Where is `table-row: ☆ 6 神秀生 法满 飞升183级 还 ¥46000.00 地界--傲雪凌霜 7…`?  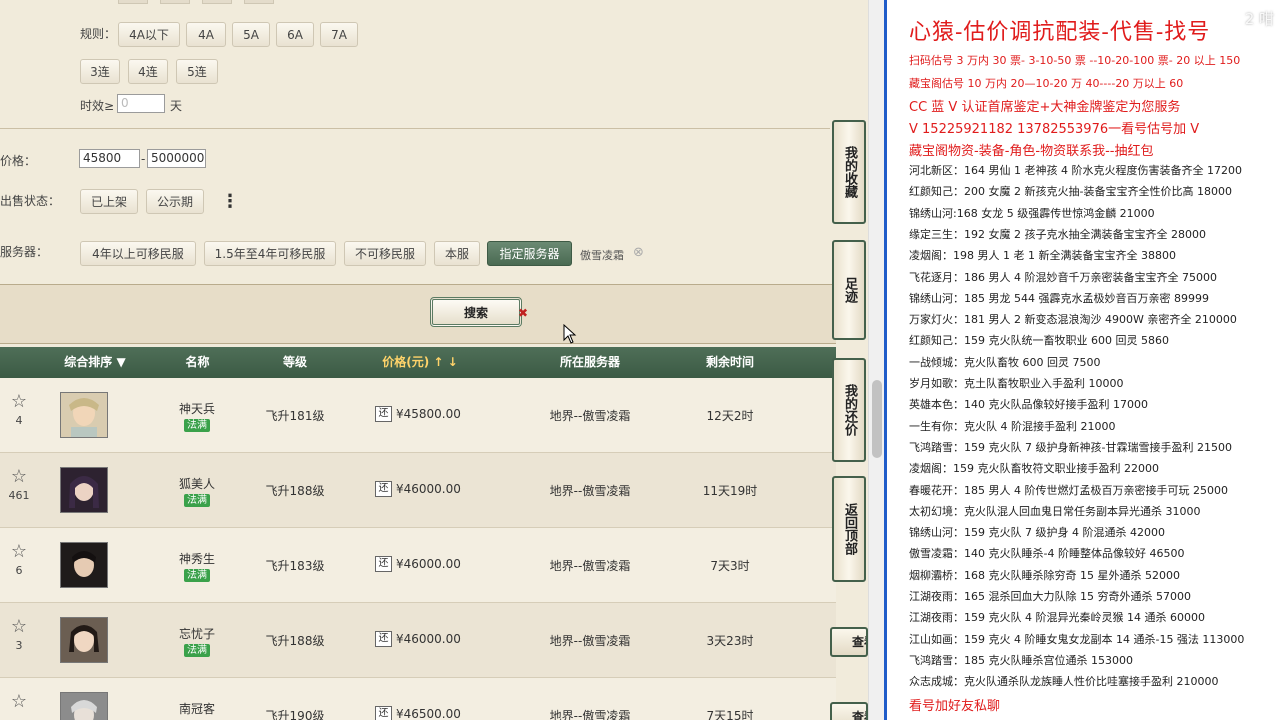 table-row: ☆ 6 神秀生 法满 飞升183级 还 ¥46000.00 地界--傲雪凌霜 7… is located at coordinates (418, 565).